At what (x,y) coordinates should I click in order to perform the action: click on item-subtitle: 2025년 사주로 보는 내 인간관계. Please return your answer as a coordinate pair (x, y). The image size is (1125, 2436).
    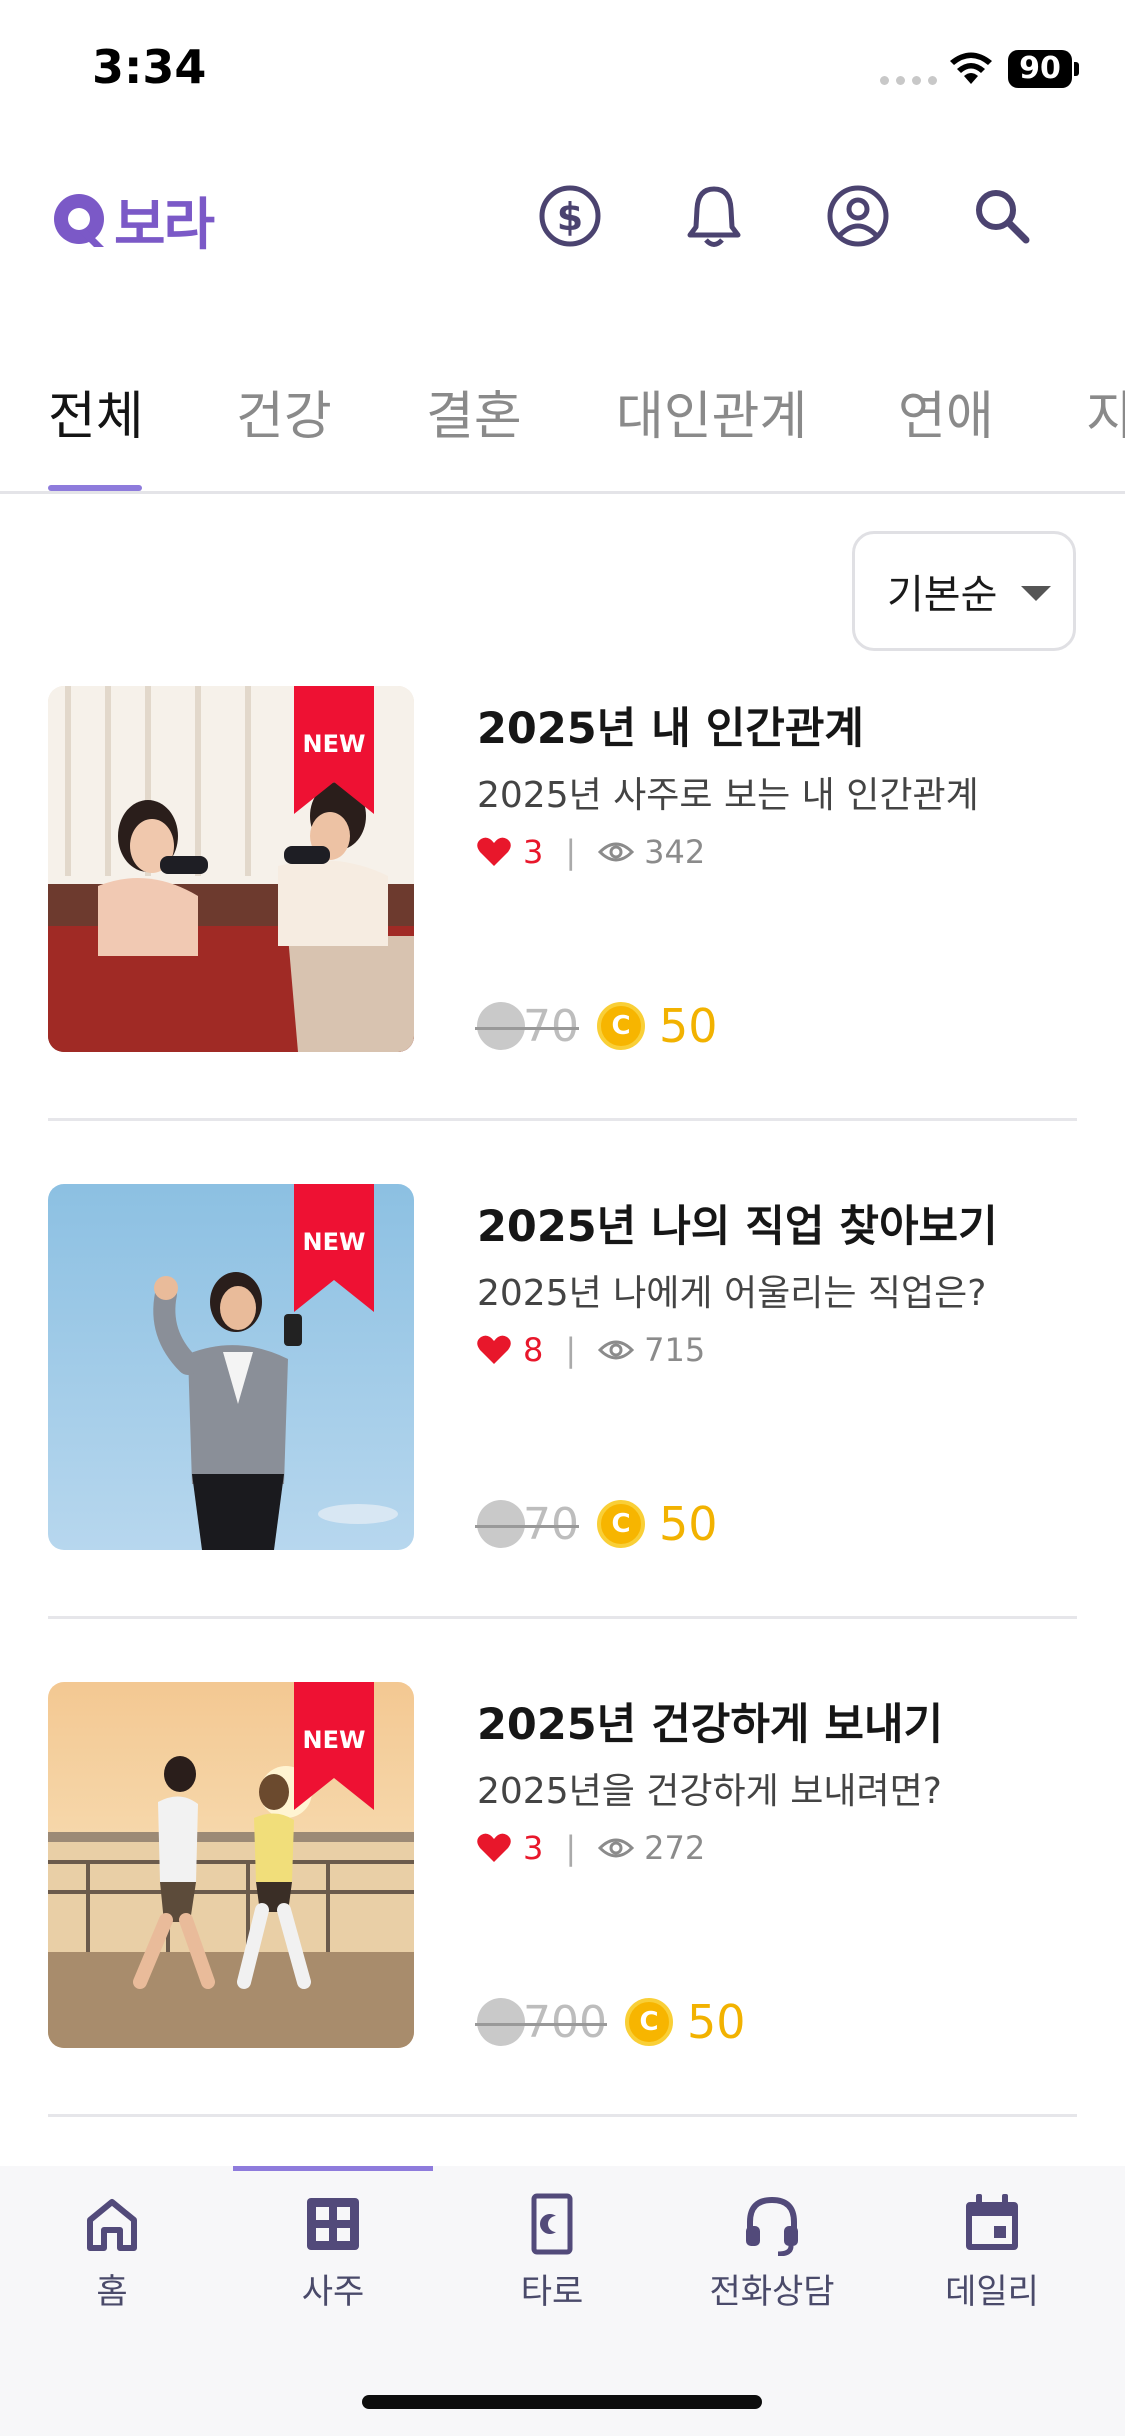
    Looking at the image, I should click on (728, 795).